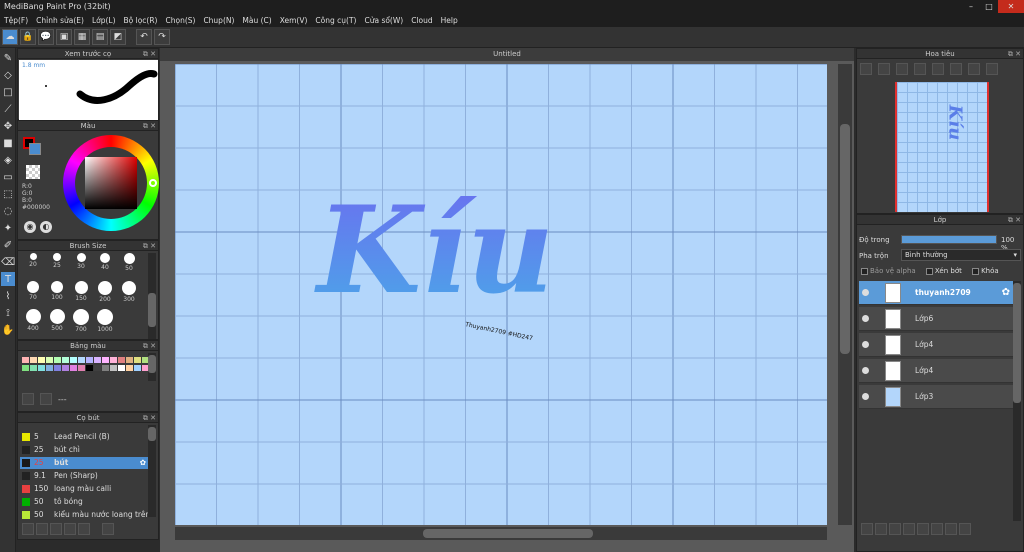 Image resolution: width=1024 pixels, height=552 pixels. What do you see at coordinates (449, 20) in the screenshot?
I see `menu-help: Help` at bounding box center [449, 20].